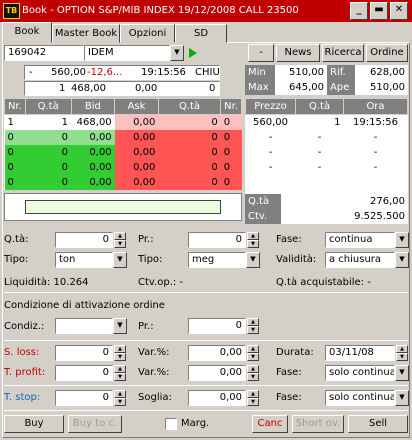  I want to click on cancel-button: Canc, so click(270, 424).